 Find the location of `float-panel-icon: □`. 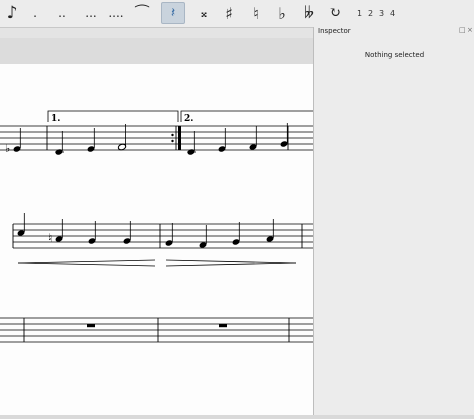

float-panel-icon: □ is located at coordinates (462, 30).